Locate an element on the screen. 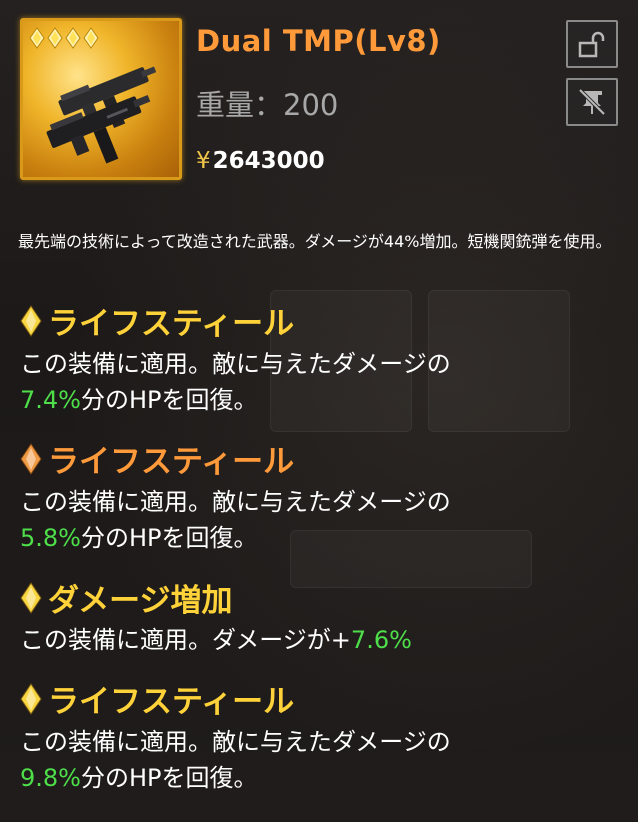 This screenshot has height=822, width=638. effect-title-3: ダメージ増加 is located at coordinates (126, 597).